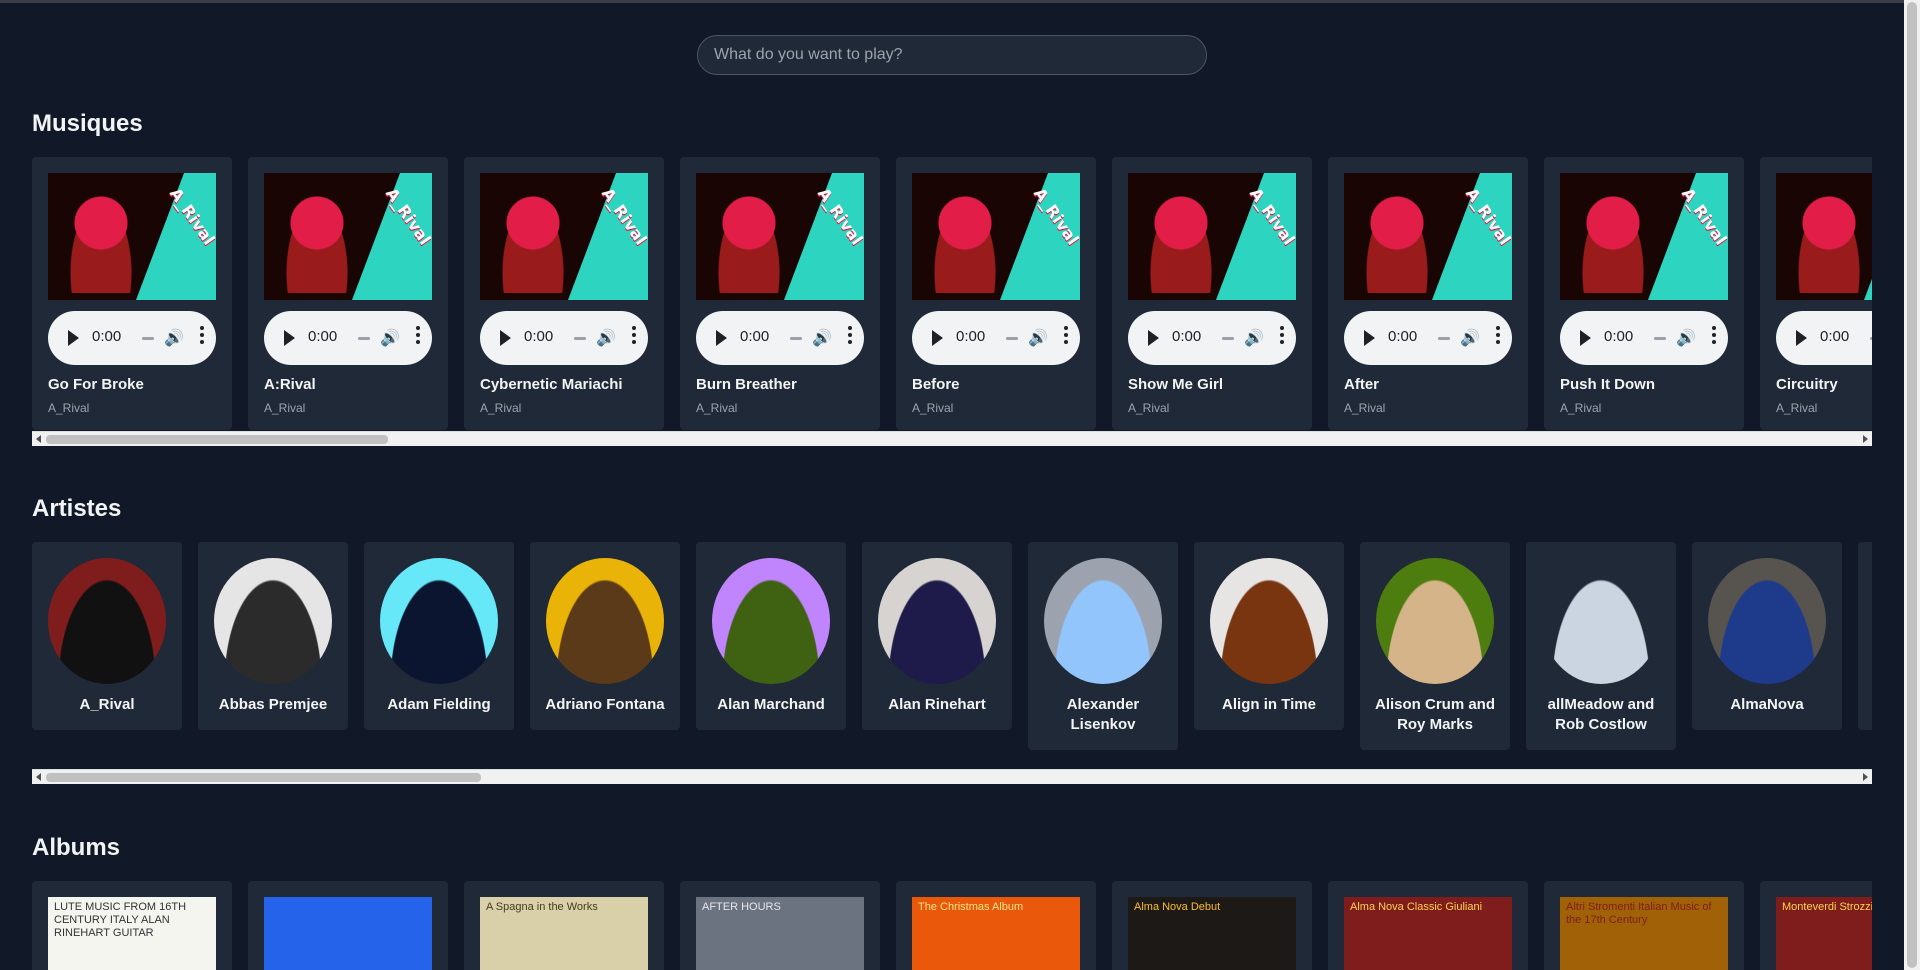 The image size is (1920, 970). I want to click on page-vertical-scrollbar, so click(1912, 485).